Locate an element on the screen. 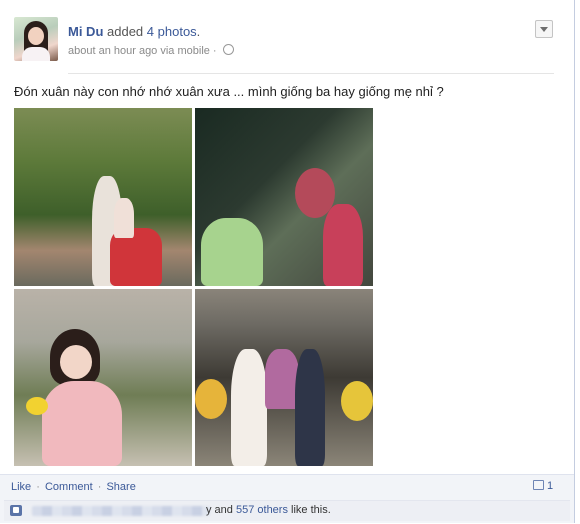 The height and width of the screenshot is (524, 580). comment-icon is located at coordinates (538, 485).